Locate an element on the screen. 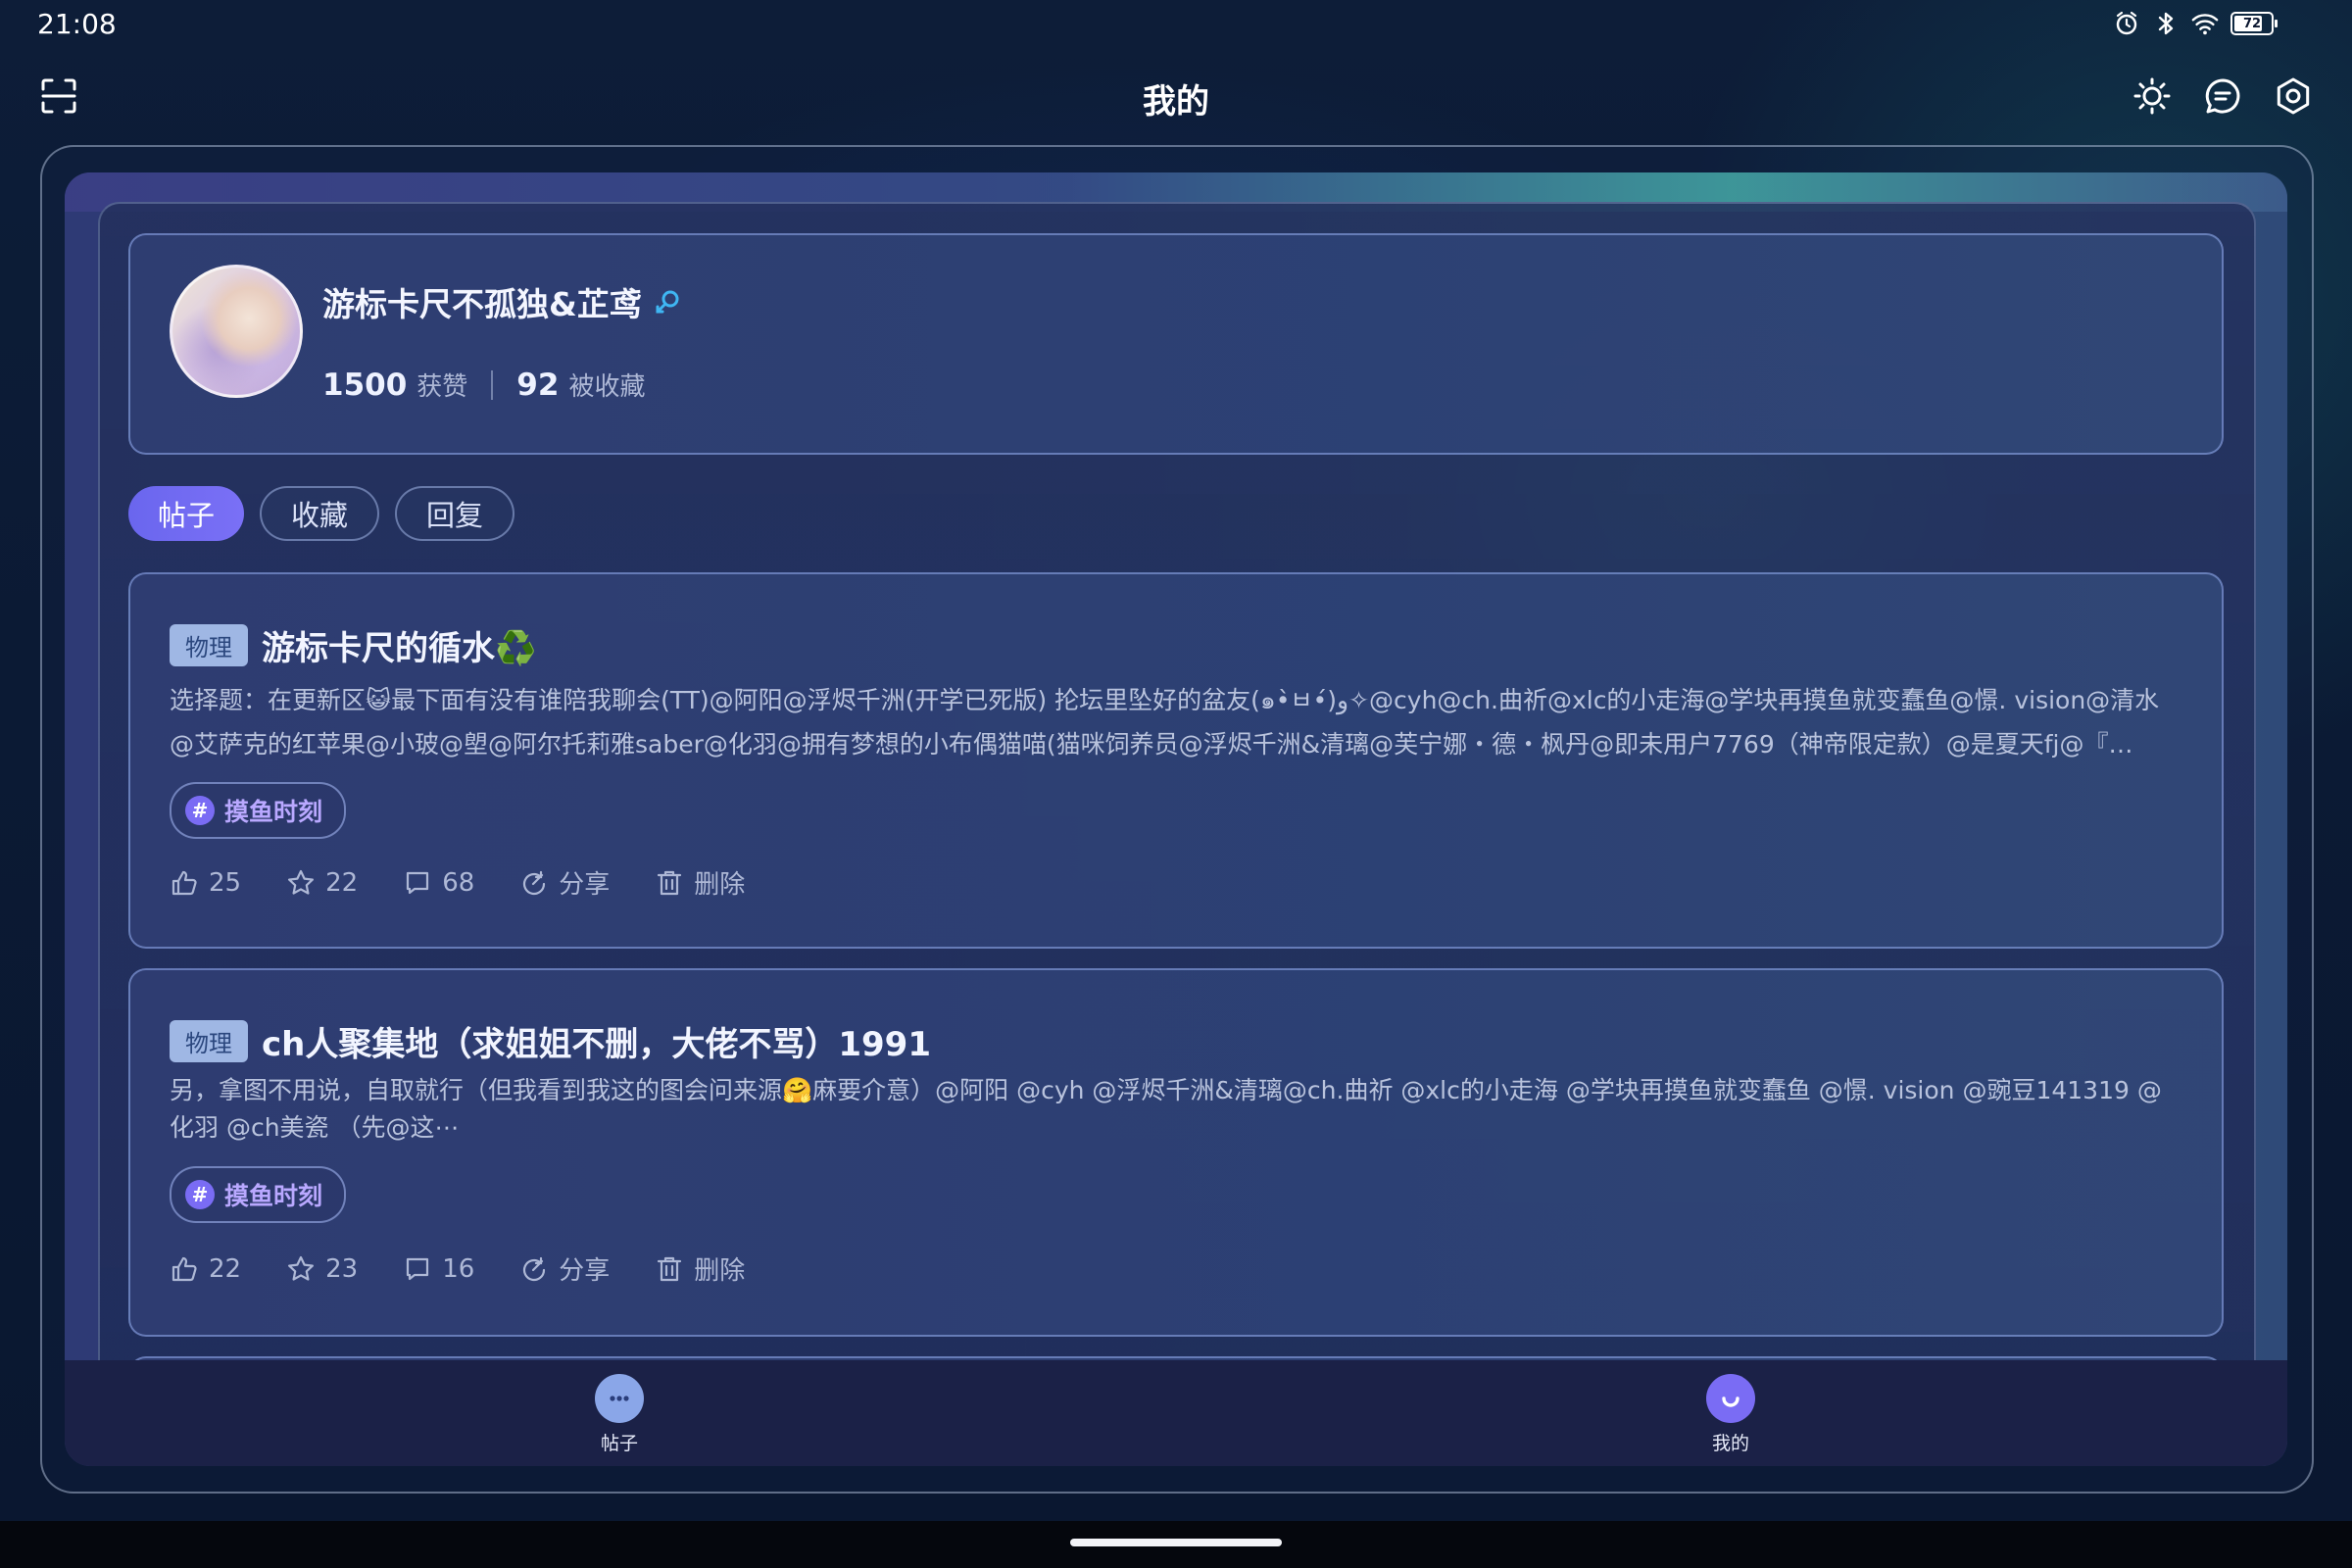  female-icon is located at coordinates (668, 302).